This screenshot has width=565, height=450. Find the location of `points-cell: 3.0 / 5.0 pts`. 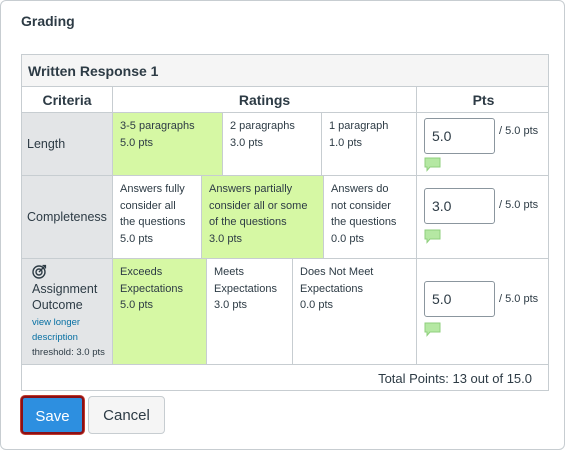

points-cell: 3.0 / 5.0 pts is located at coordinates (482, 217).